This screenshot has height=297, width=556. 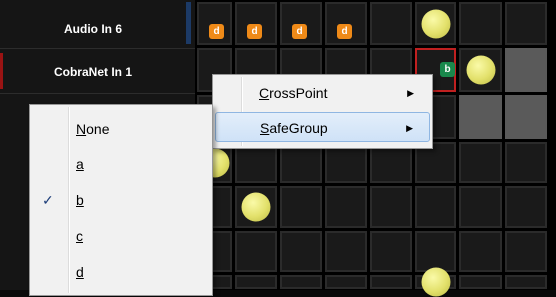 What do you see at coordinates (93, 129) in the screenshot?
I see `submenu-item-label: None` at bounding box center [93, 129].